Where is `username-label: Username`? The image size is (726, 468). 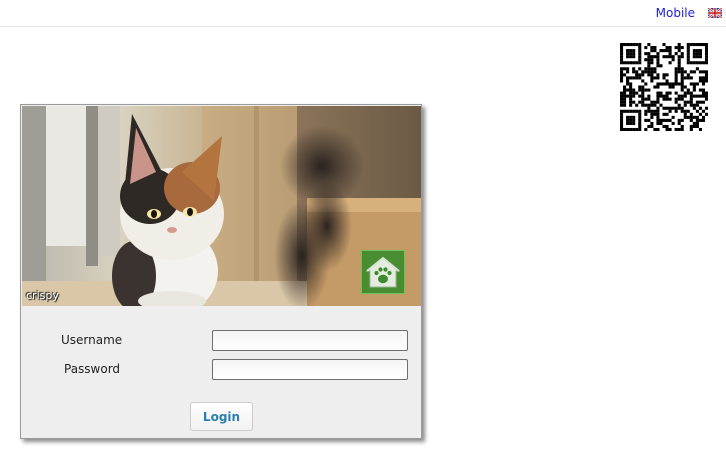 username-label: Username is located at coordinates (92, 340).